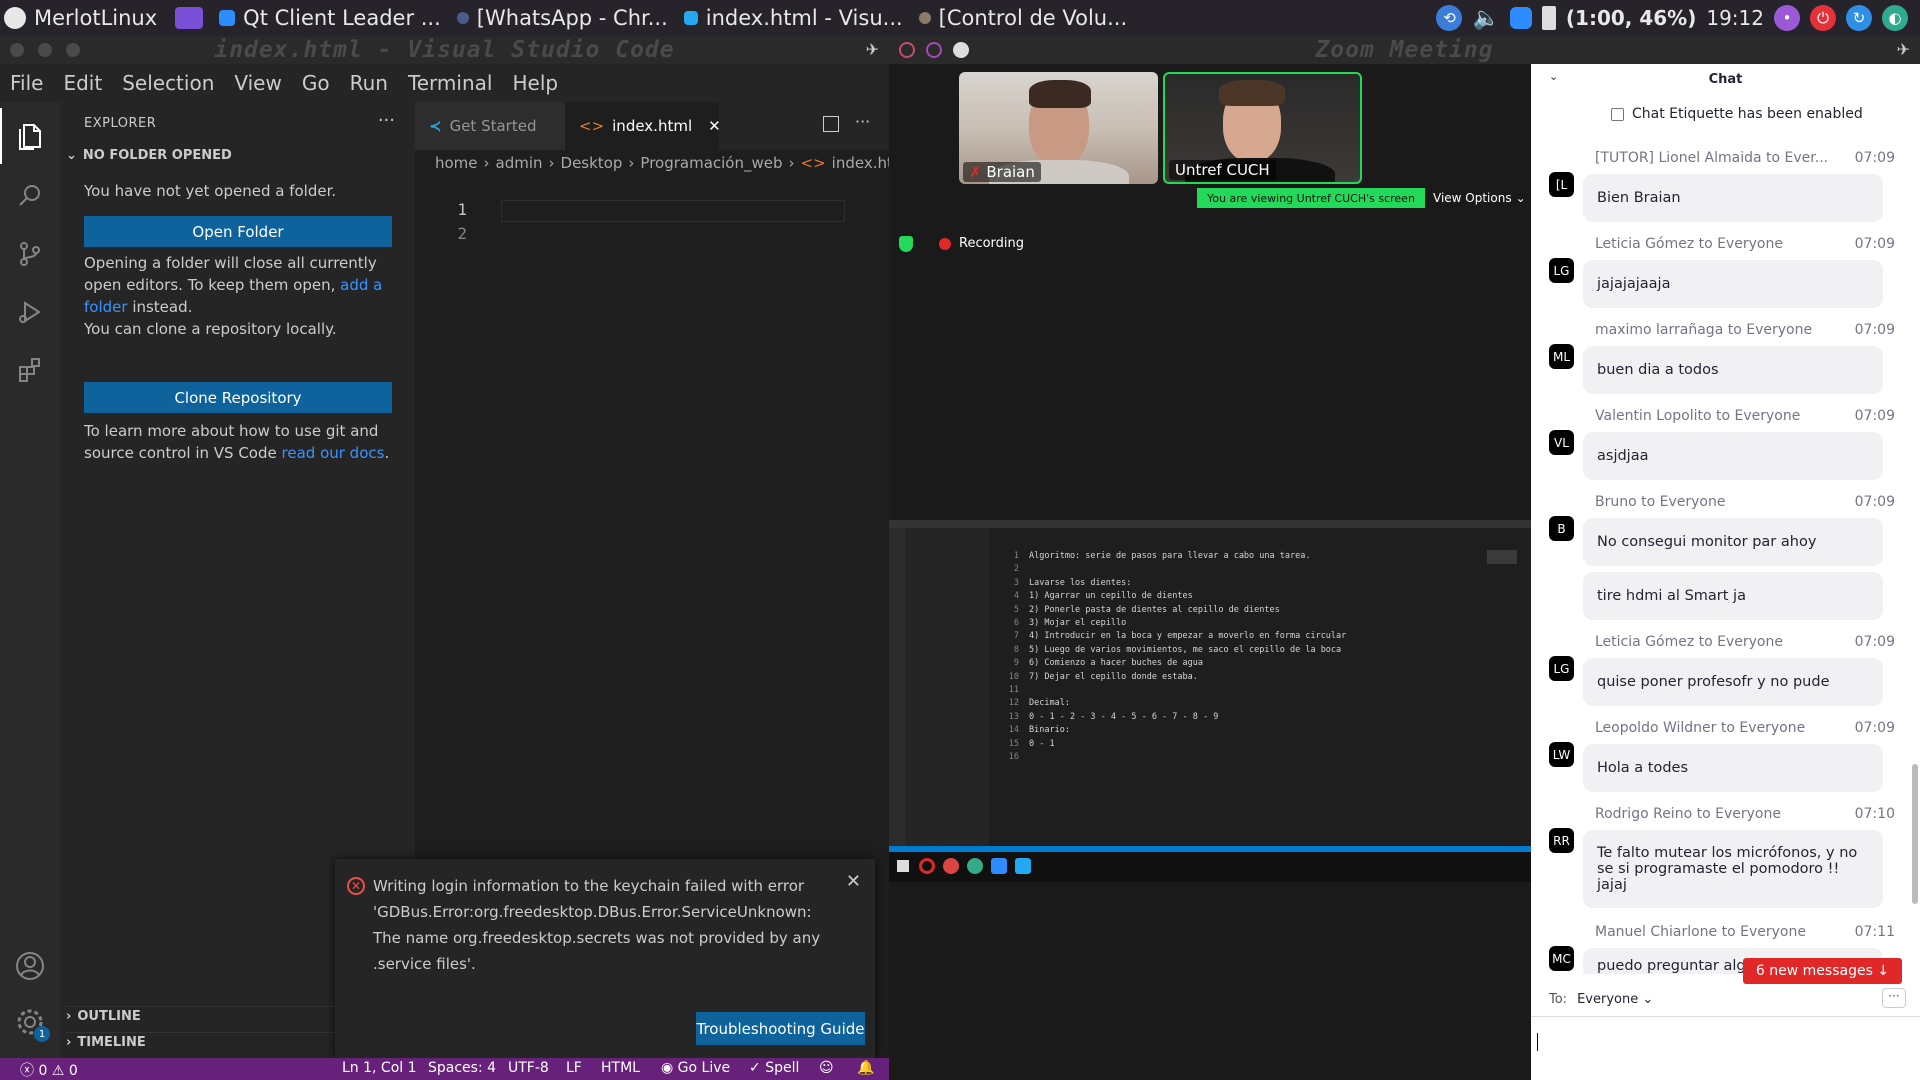 This screenshot has width=1920, height=1080. Describe the element at coordinates (1262, 128) in the screenshot. I see `participant-video-untref: Untref CUCH` at that location.